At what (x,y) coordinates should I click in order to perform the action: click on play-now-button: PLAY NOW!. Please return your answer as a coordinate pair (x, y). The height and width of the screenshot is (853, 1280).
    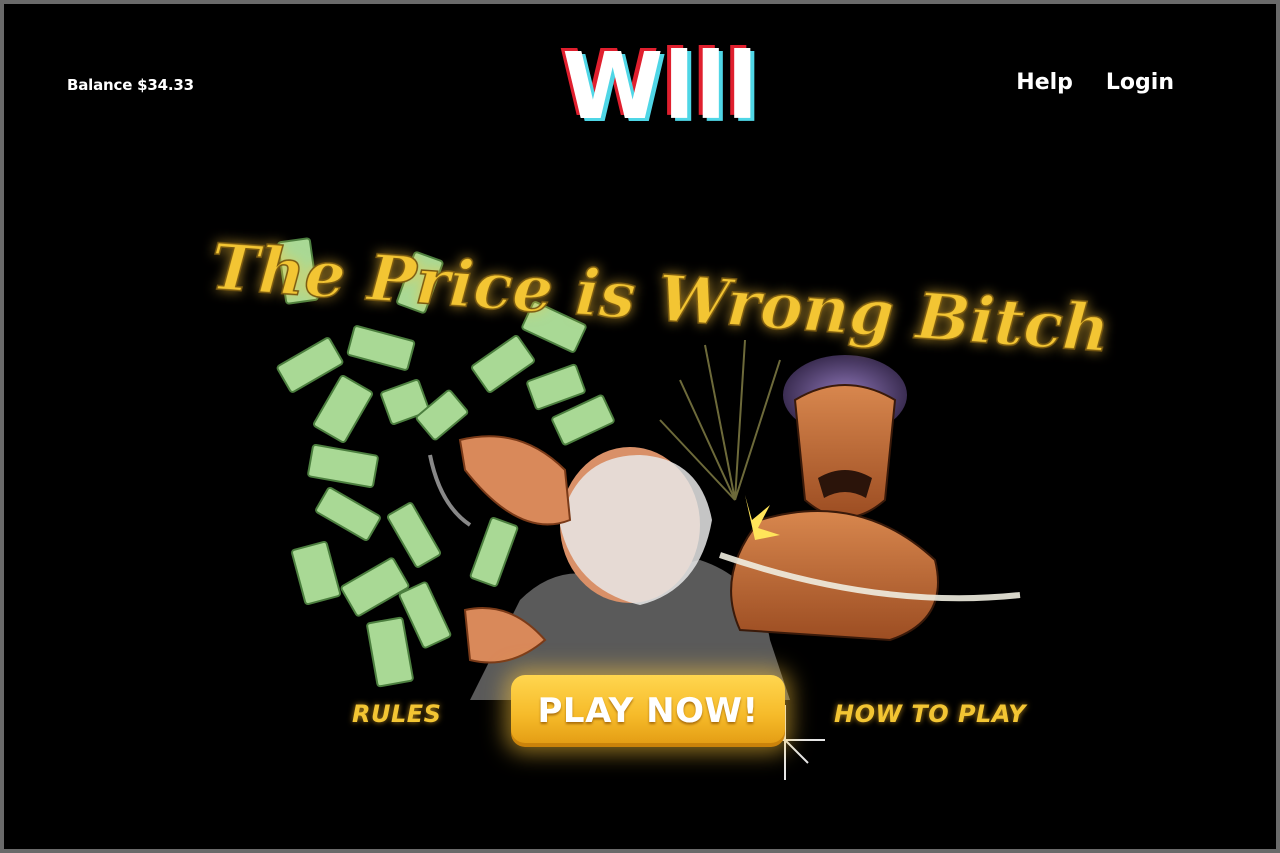
    Looking at the image, I should click on (648, 711).